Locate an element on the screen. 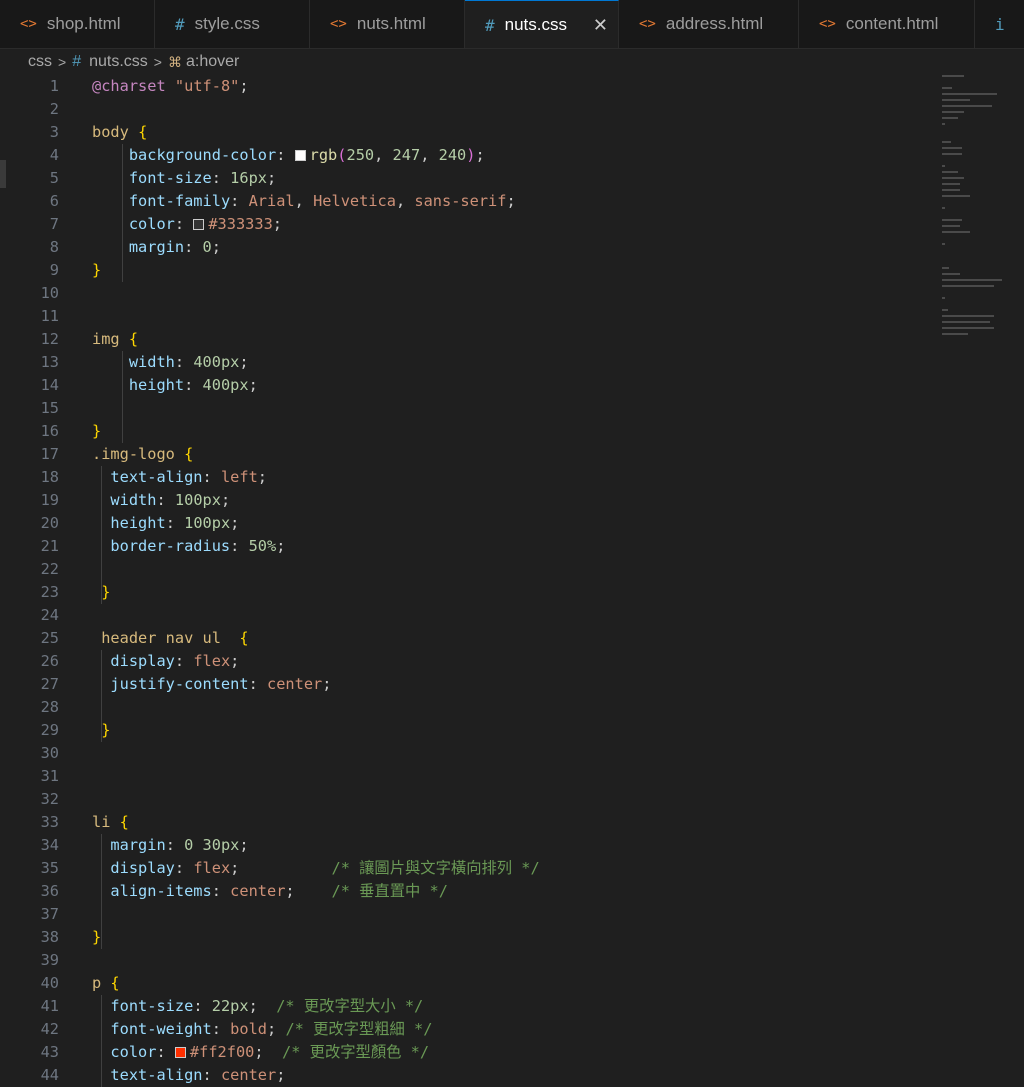  code-line: 21 border-radius: 50%; is located at coordinates (468, 546).